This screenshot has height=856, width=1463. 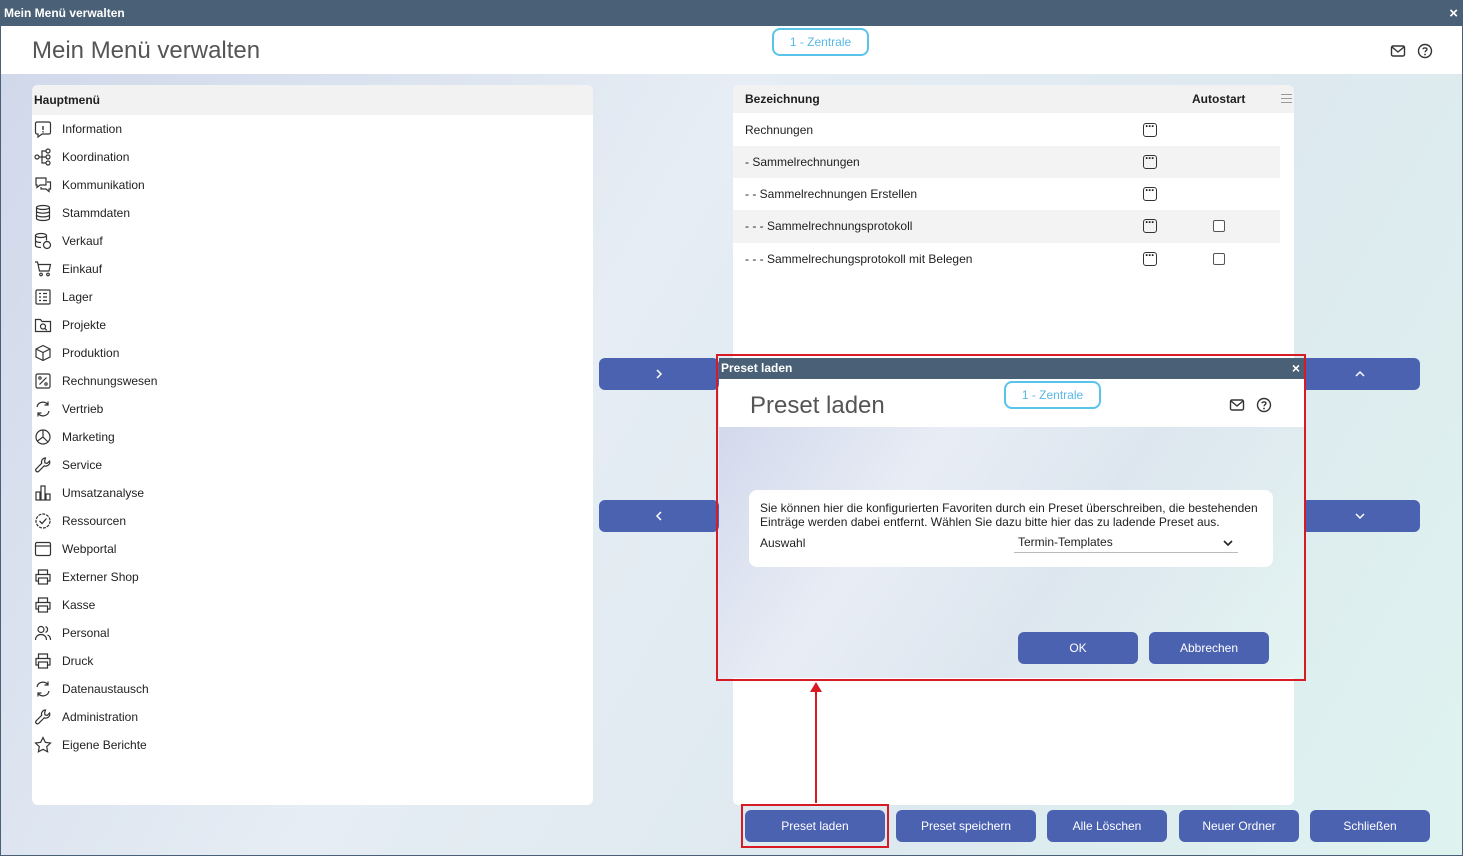 I want to click on warehouse-icon, so click(x=43, y=297).